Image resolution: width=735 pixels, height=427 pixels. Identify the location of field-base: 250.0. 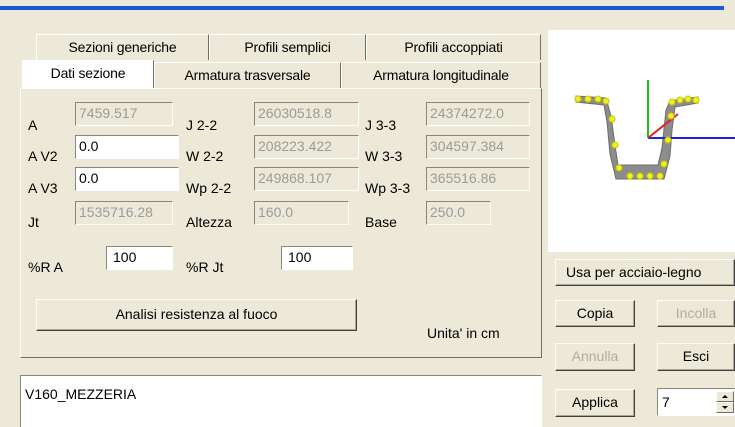
(458, 213).